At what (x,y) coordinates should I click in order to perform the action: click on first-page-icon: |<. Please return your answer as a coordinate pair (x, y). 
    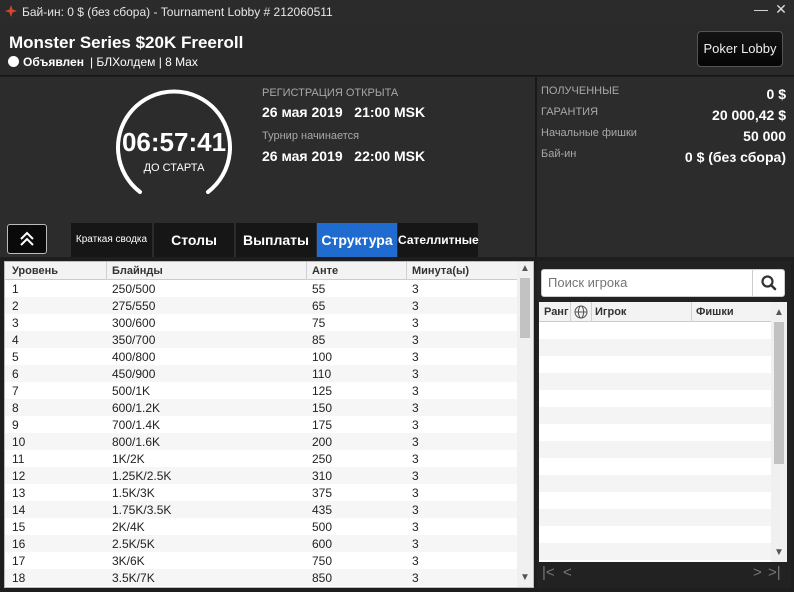
    Looking at the image, I should click on (548, 572).